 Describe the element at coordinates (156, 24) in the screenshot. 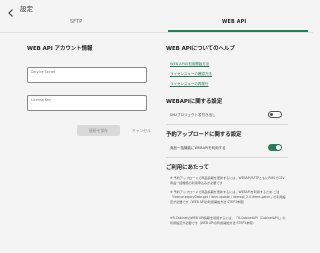

I see `tab-bar: SFTP WEB API` at that location.